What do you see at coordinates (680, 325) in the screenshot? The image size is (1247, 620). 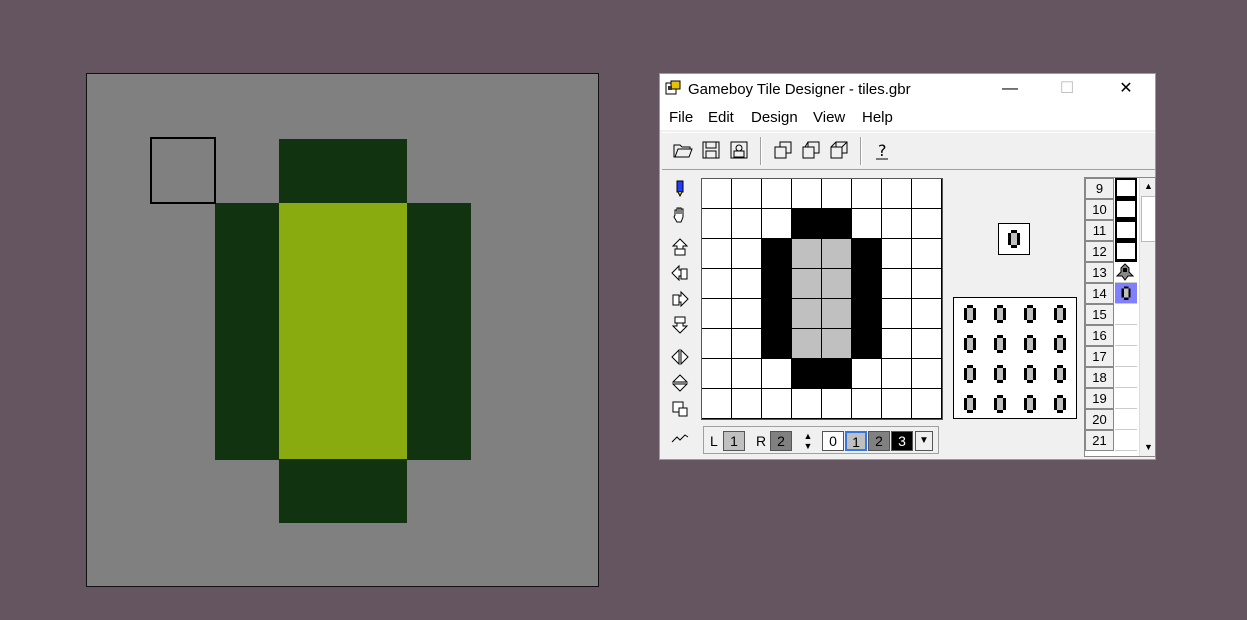 I see `shift-down-icon` at bounding box center [680, 325].